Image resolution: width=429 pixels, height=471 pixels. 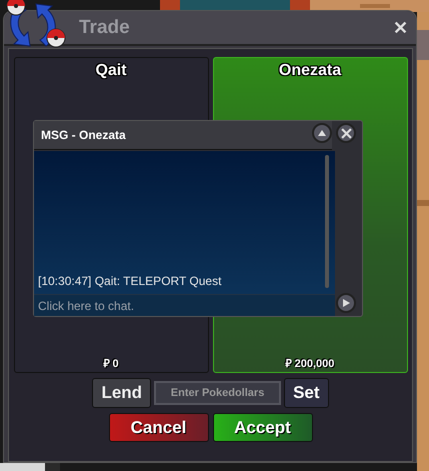 I want to click on close-button, so click(x=346, y=133).